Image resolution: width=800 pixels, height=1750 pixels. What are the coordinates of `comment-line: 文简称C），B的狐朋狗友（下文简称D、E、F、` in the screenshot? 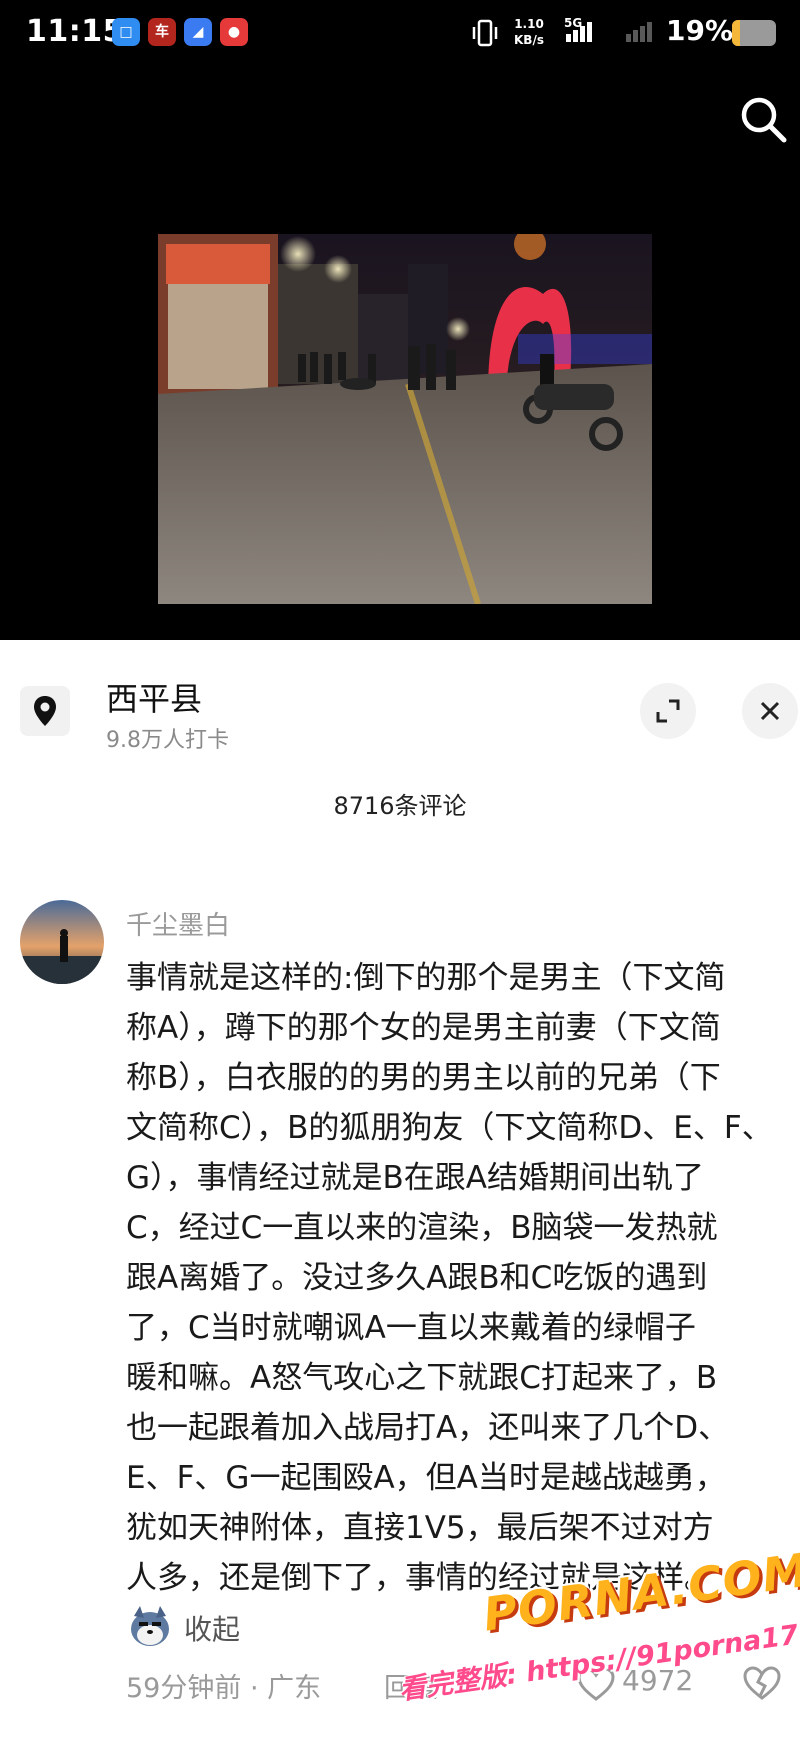 It's located at (449, 1128).